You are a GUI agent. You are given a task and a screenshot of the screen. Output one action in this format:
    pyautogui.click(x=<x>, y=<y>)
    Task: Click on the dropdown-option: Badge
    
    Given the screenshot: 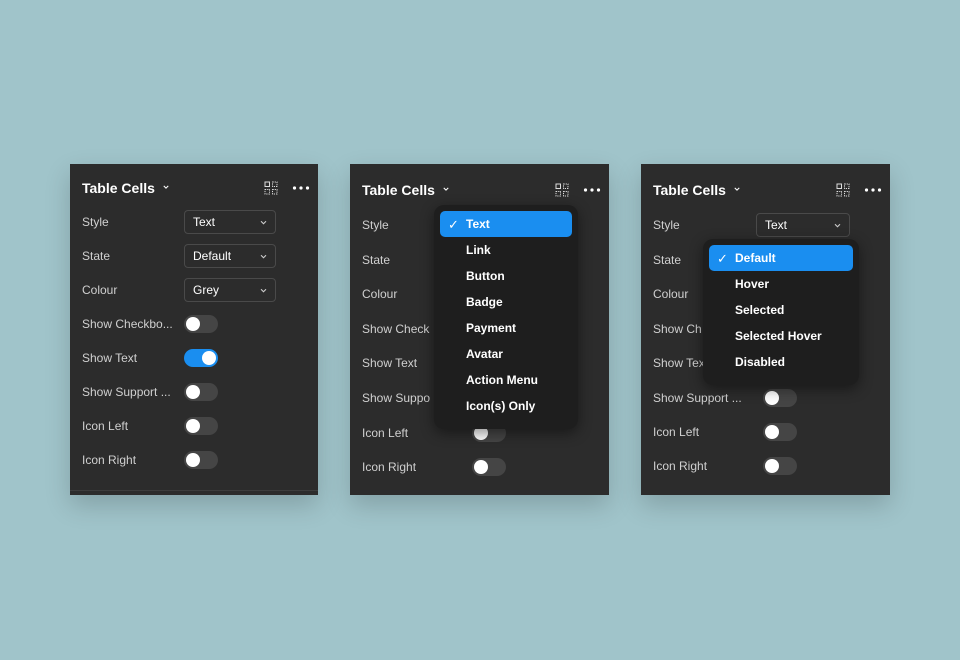 What is the action you would take?
    pyautogui.click(x=506, y=302)
    